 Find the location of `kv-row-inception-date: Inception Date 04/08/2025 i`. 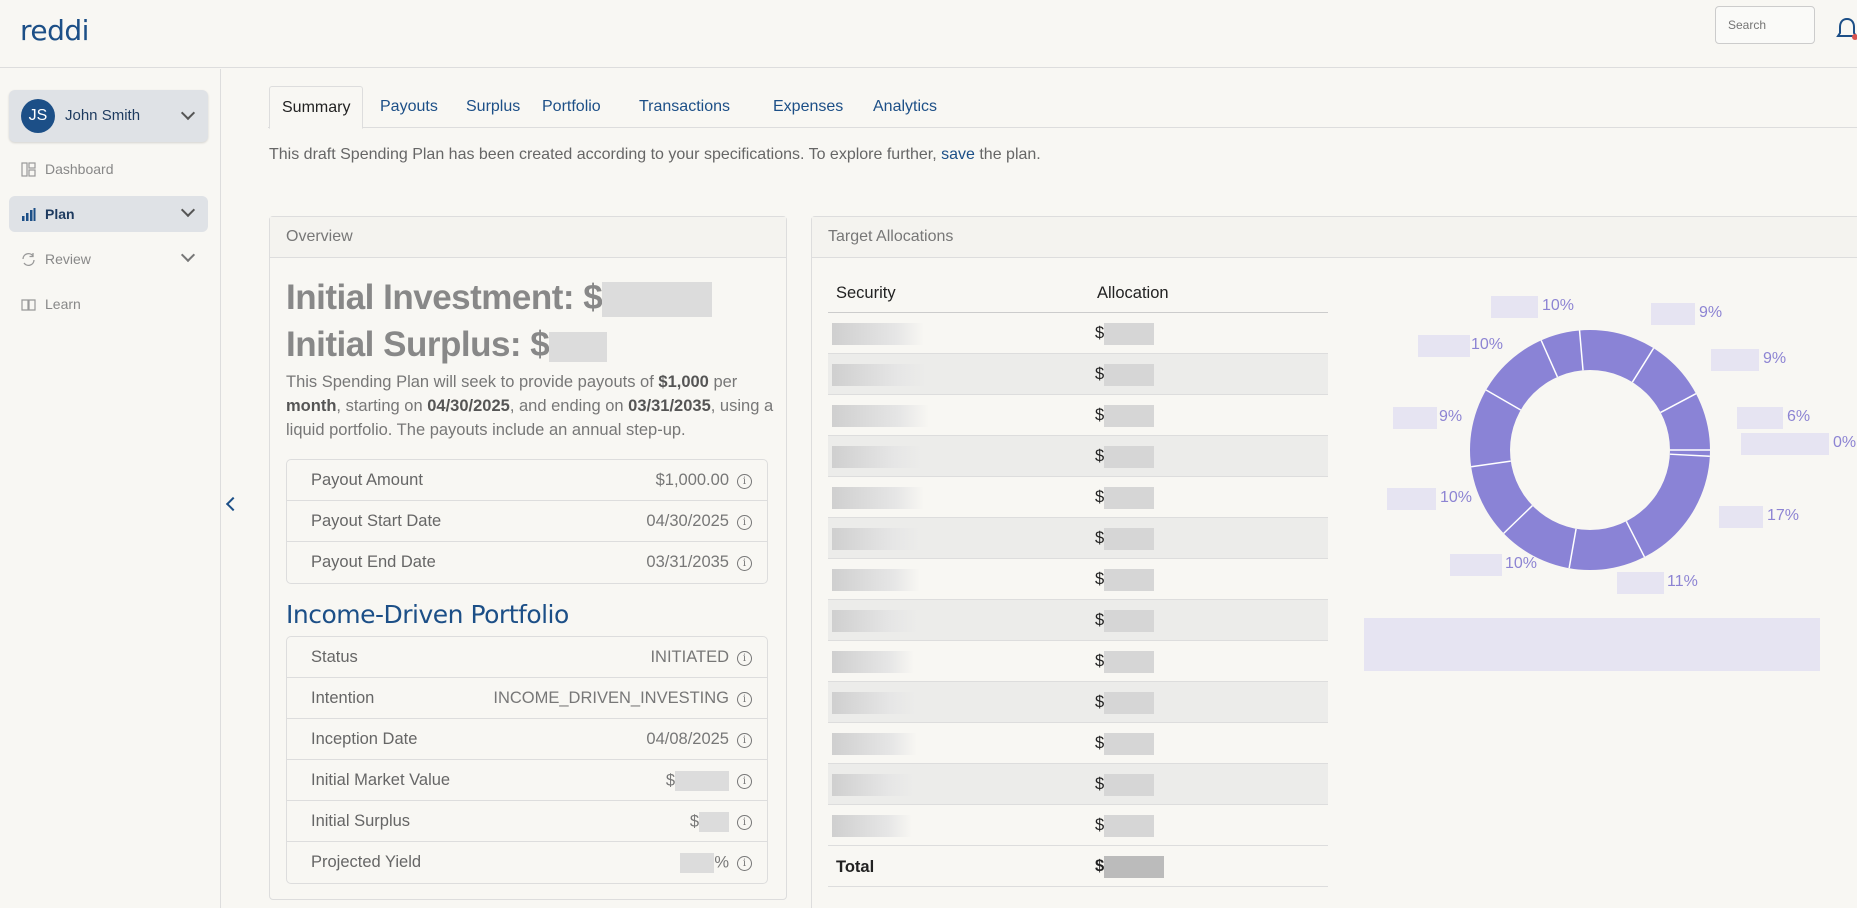

kv-row-inception-date: Inception Date 04/08/2025 i is located at coordinates (527, 739).